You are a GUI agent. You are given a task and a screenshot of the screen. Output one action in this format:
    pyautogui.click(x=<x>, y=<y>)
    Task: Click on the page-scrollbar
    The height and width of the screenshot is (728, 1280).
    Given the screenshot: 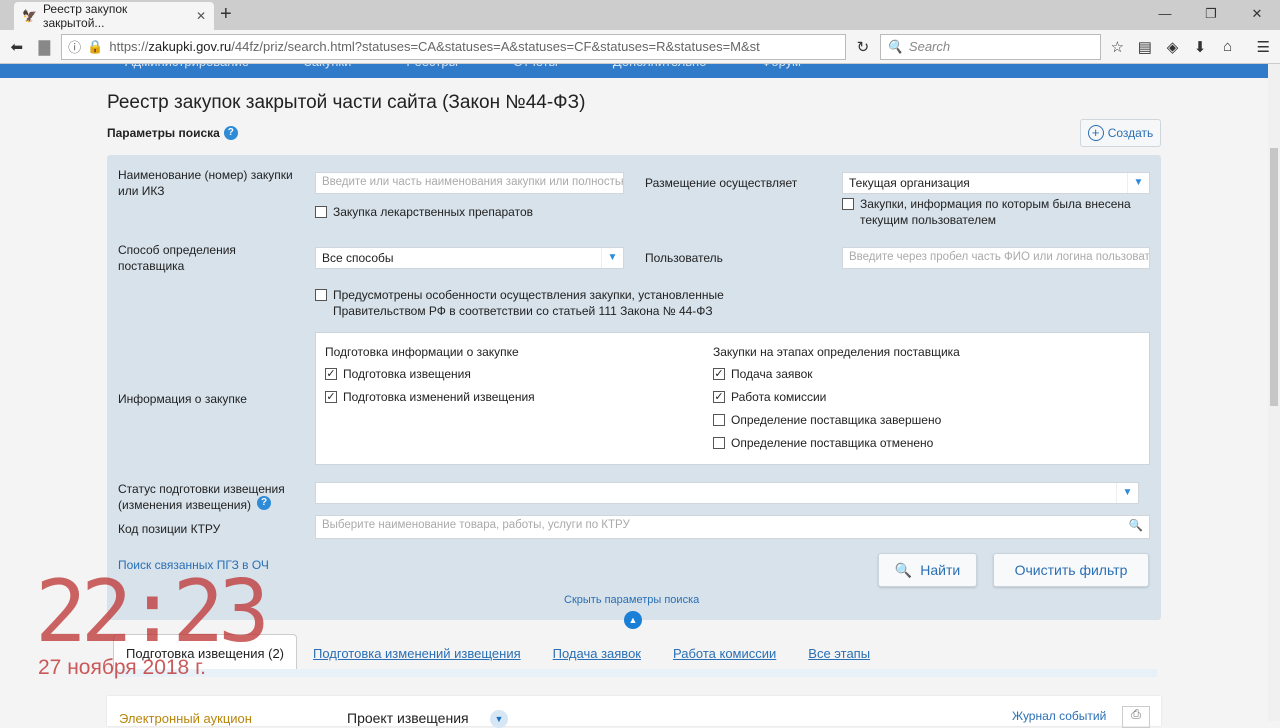 What is the action you would take?
    pyautogui.click(x=1274, y=392)
    